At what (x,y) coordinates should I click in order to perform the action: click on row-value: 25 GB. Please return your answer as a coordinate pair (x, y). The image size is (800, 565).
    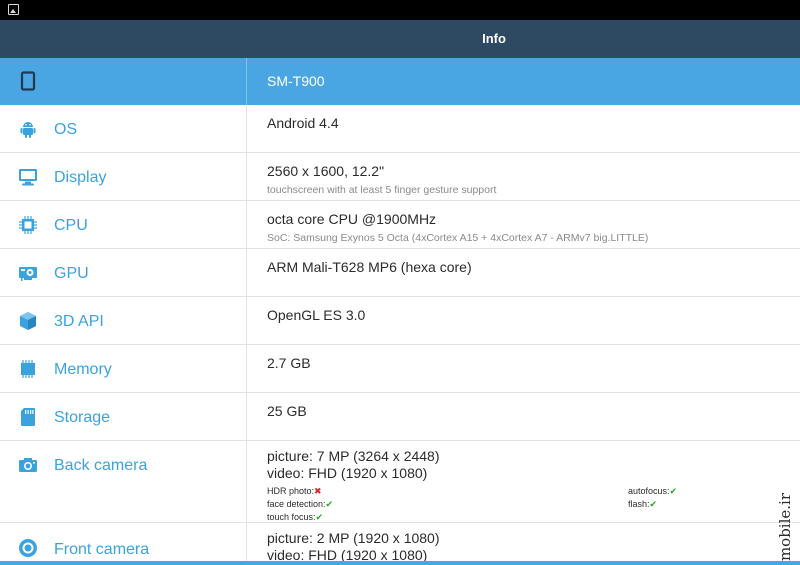
    Looking at the image, I should click on (287, 411).